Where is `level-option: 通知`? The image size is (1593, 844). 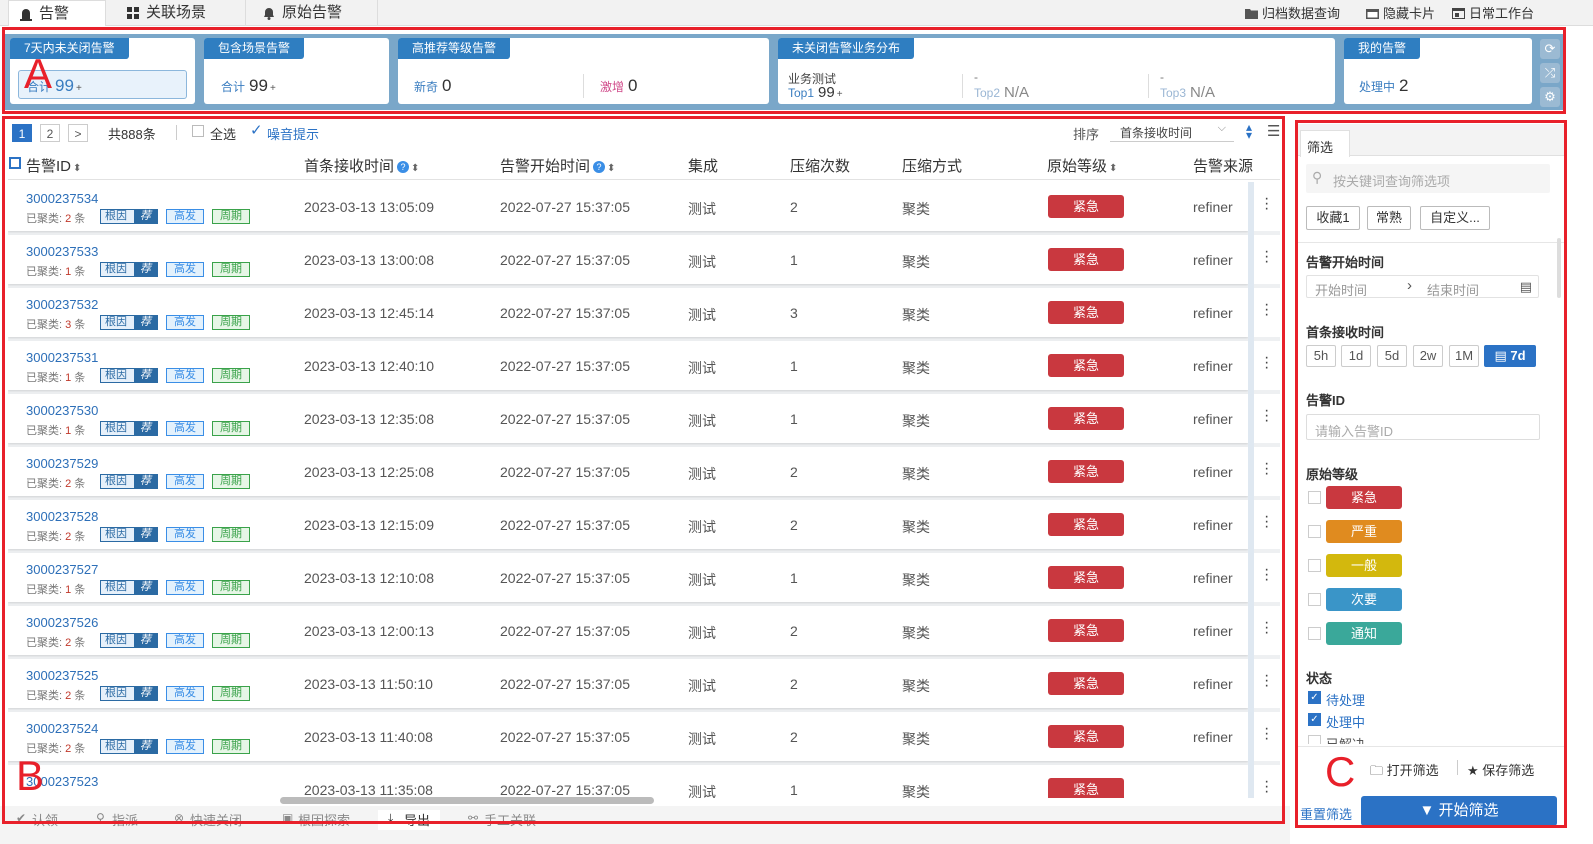
level-option: 通知 is located at coordinates (1364, 633).